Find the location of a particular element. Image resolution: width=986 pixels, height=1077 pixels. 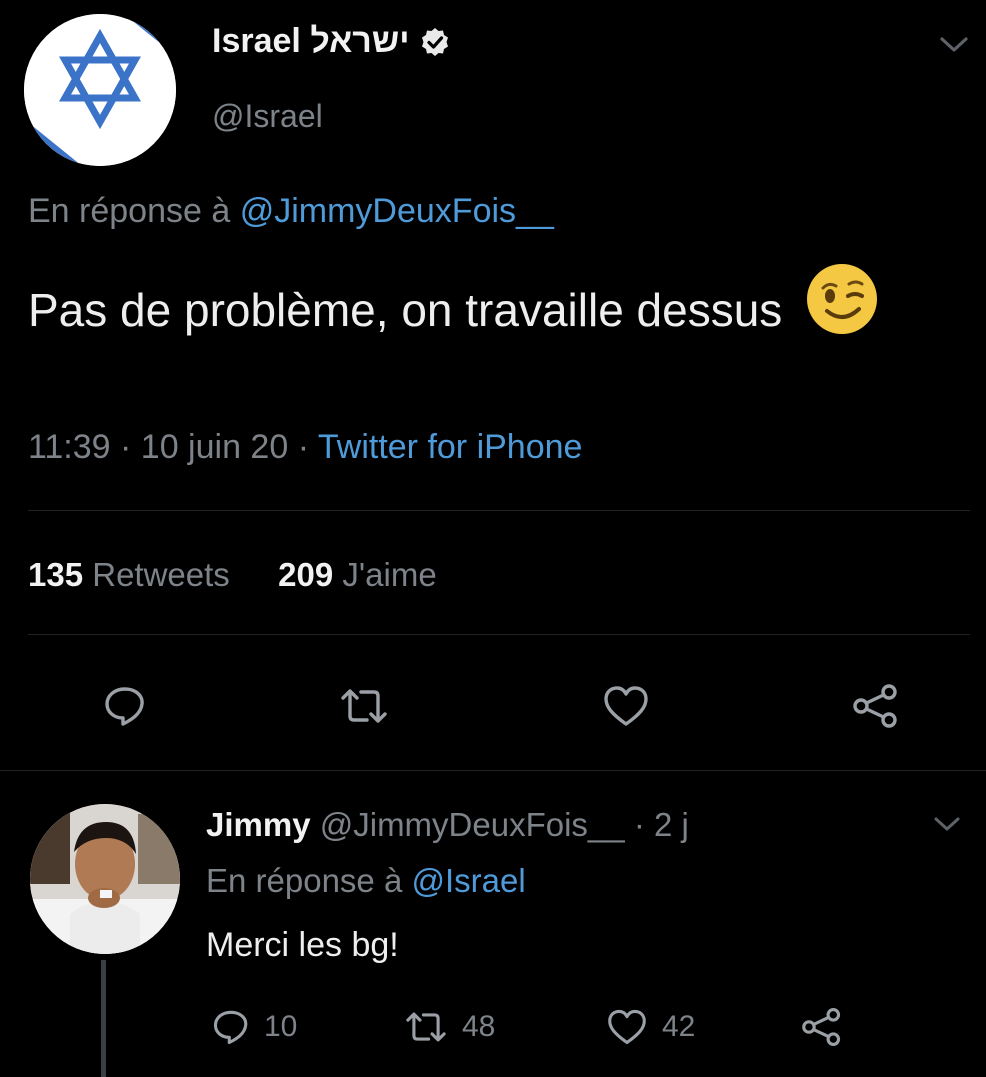

reply-age: 2 j is located at coordinates (671, 824).